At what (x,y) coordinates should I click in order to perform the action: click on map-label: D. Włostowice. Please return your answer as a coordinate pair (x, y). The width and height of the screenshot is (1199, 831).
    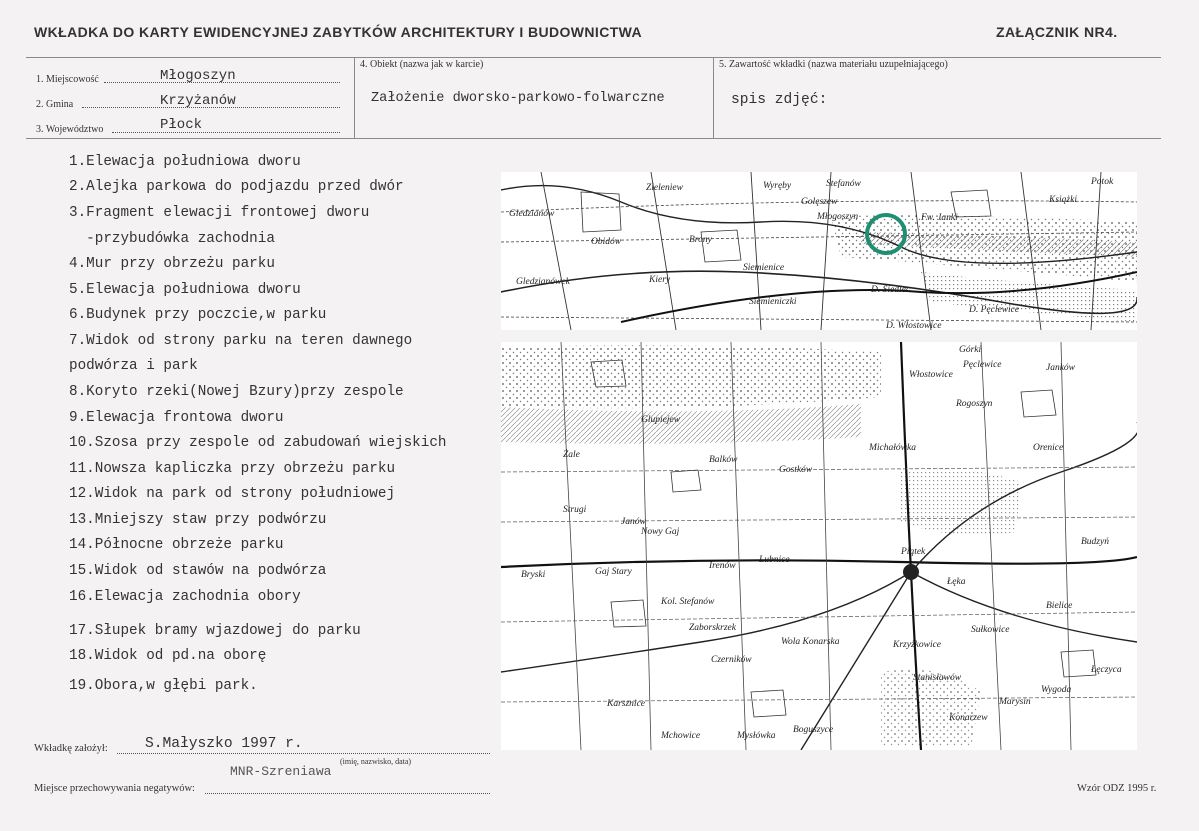
    Looking at the image, I should click on (913, 326).